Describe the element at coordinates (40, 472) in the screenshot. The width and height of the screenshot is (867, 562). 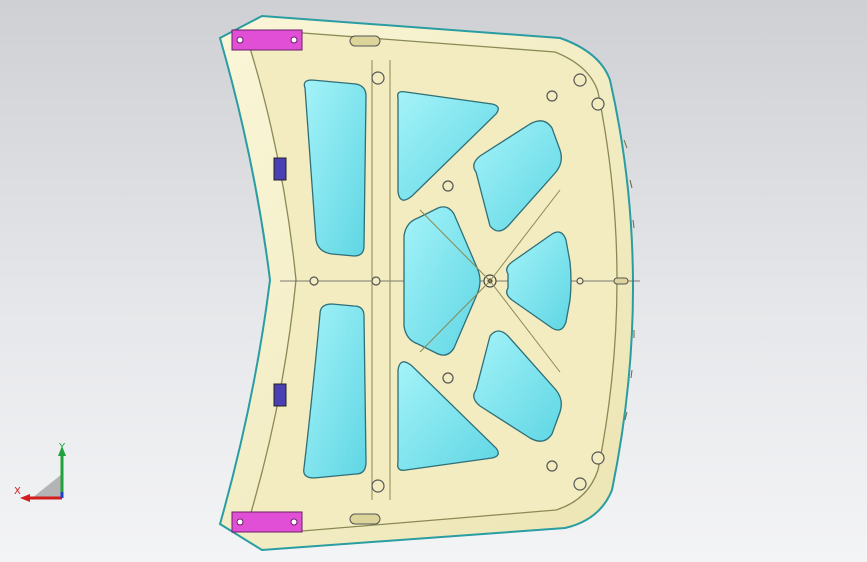
I see `axis-triad: X Y` at that location.